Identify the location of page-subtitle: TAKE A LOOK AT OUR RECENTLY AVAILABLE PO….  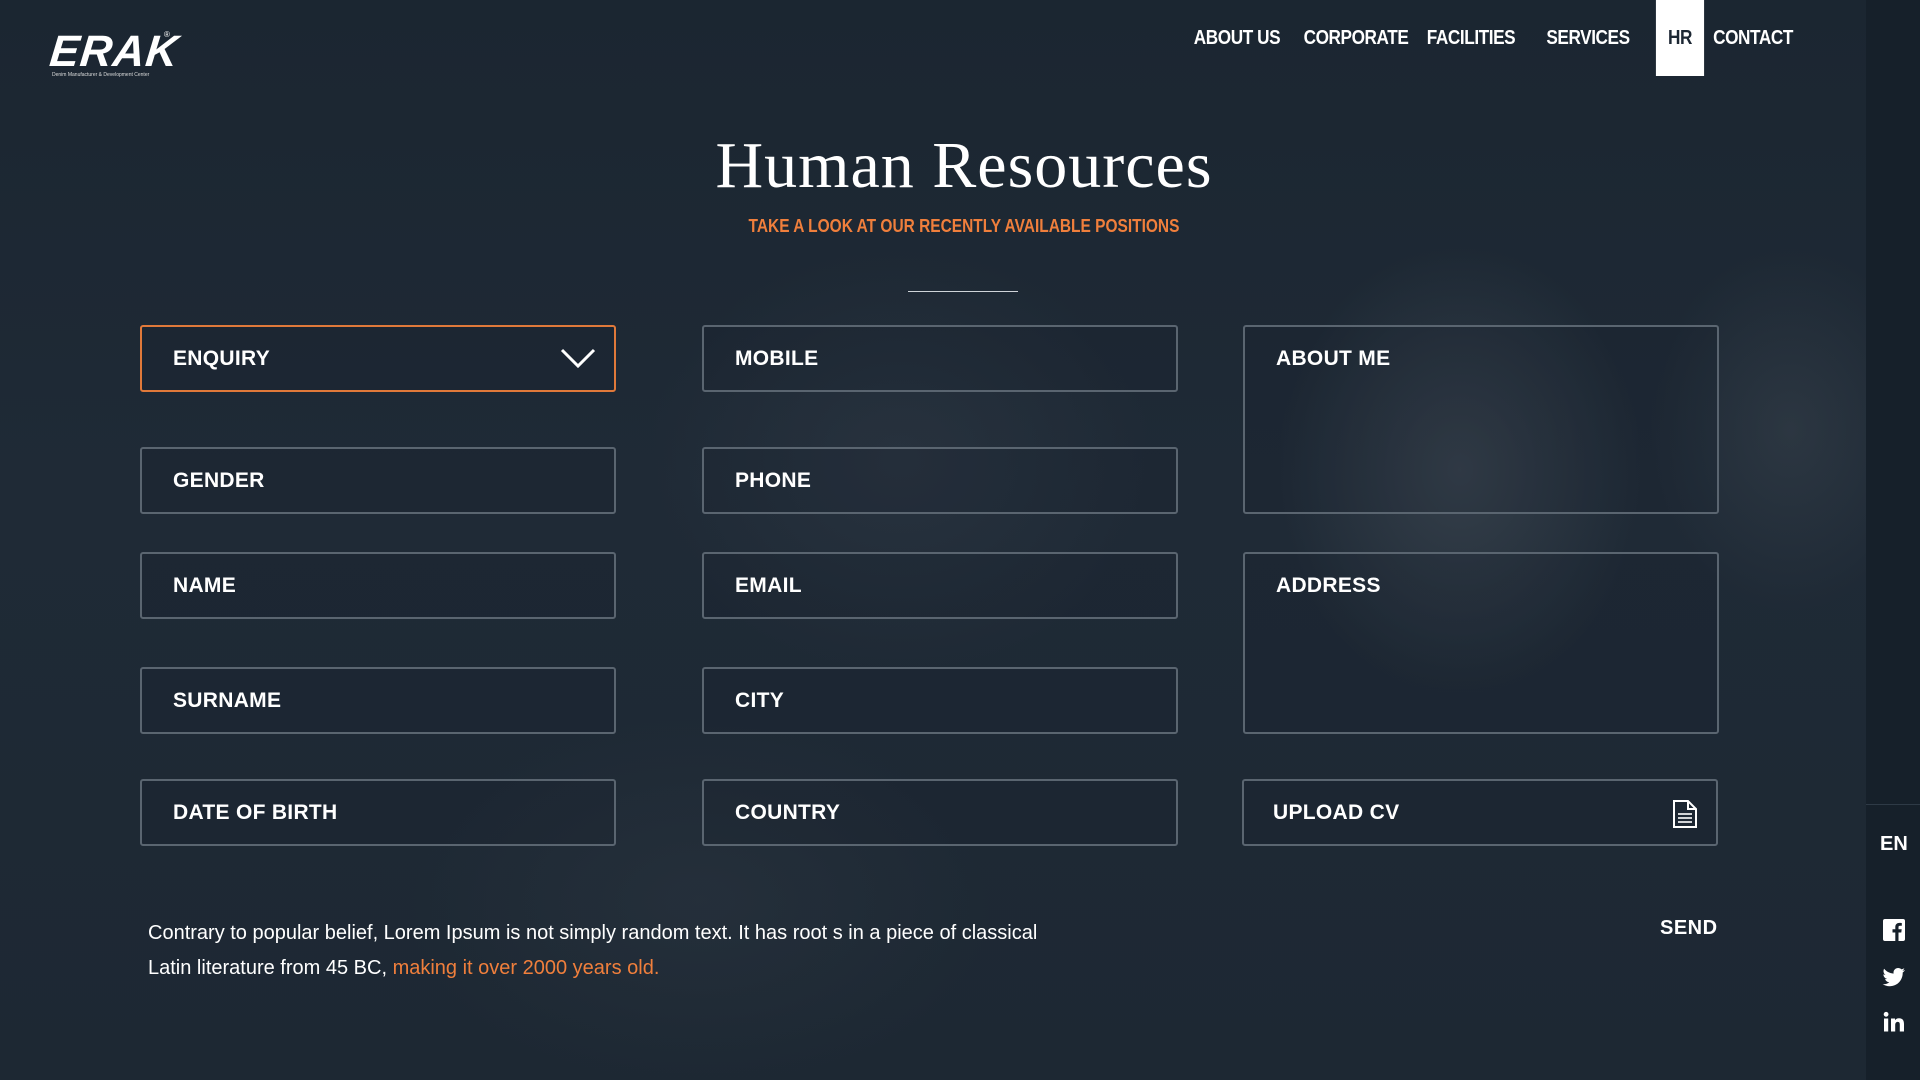
(964, 226).